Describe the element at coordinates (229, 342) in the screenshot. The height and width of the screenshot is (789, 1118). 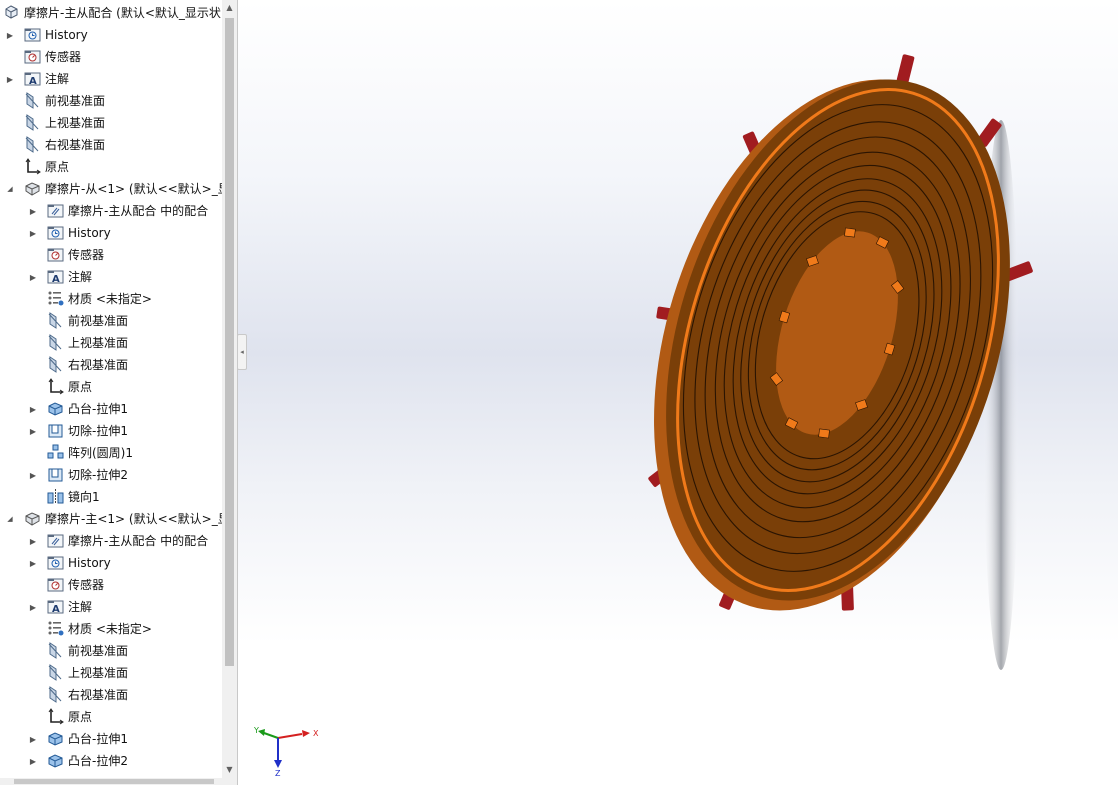
I see `tree-scroll-thumb` at that location.